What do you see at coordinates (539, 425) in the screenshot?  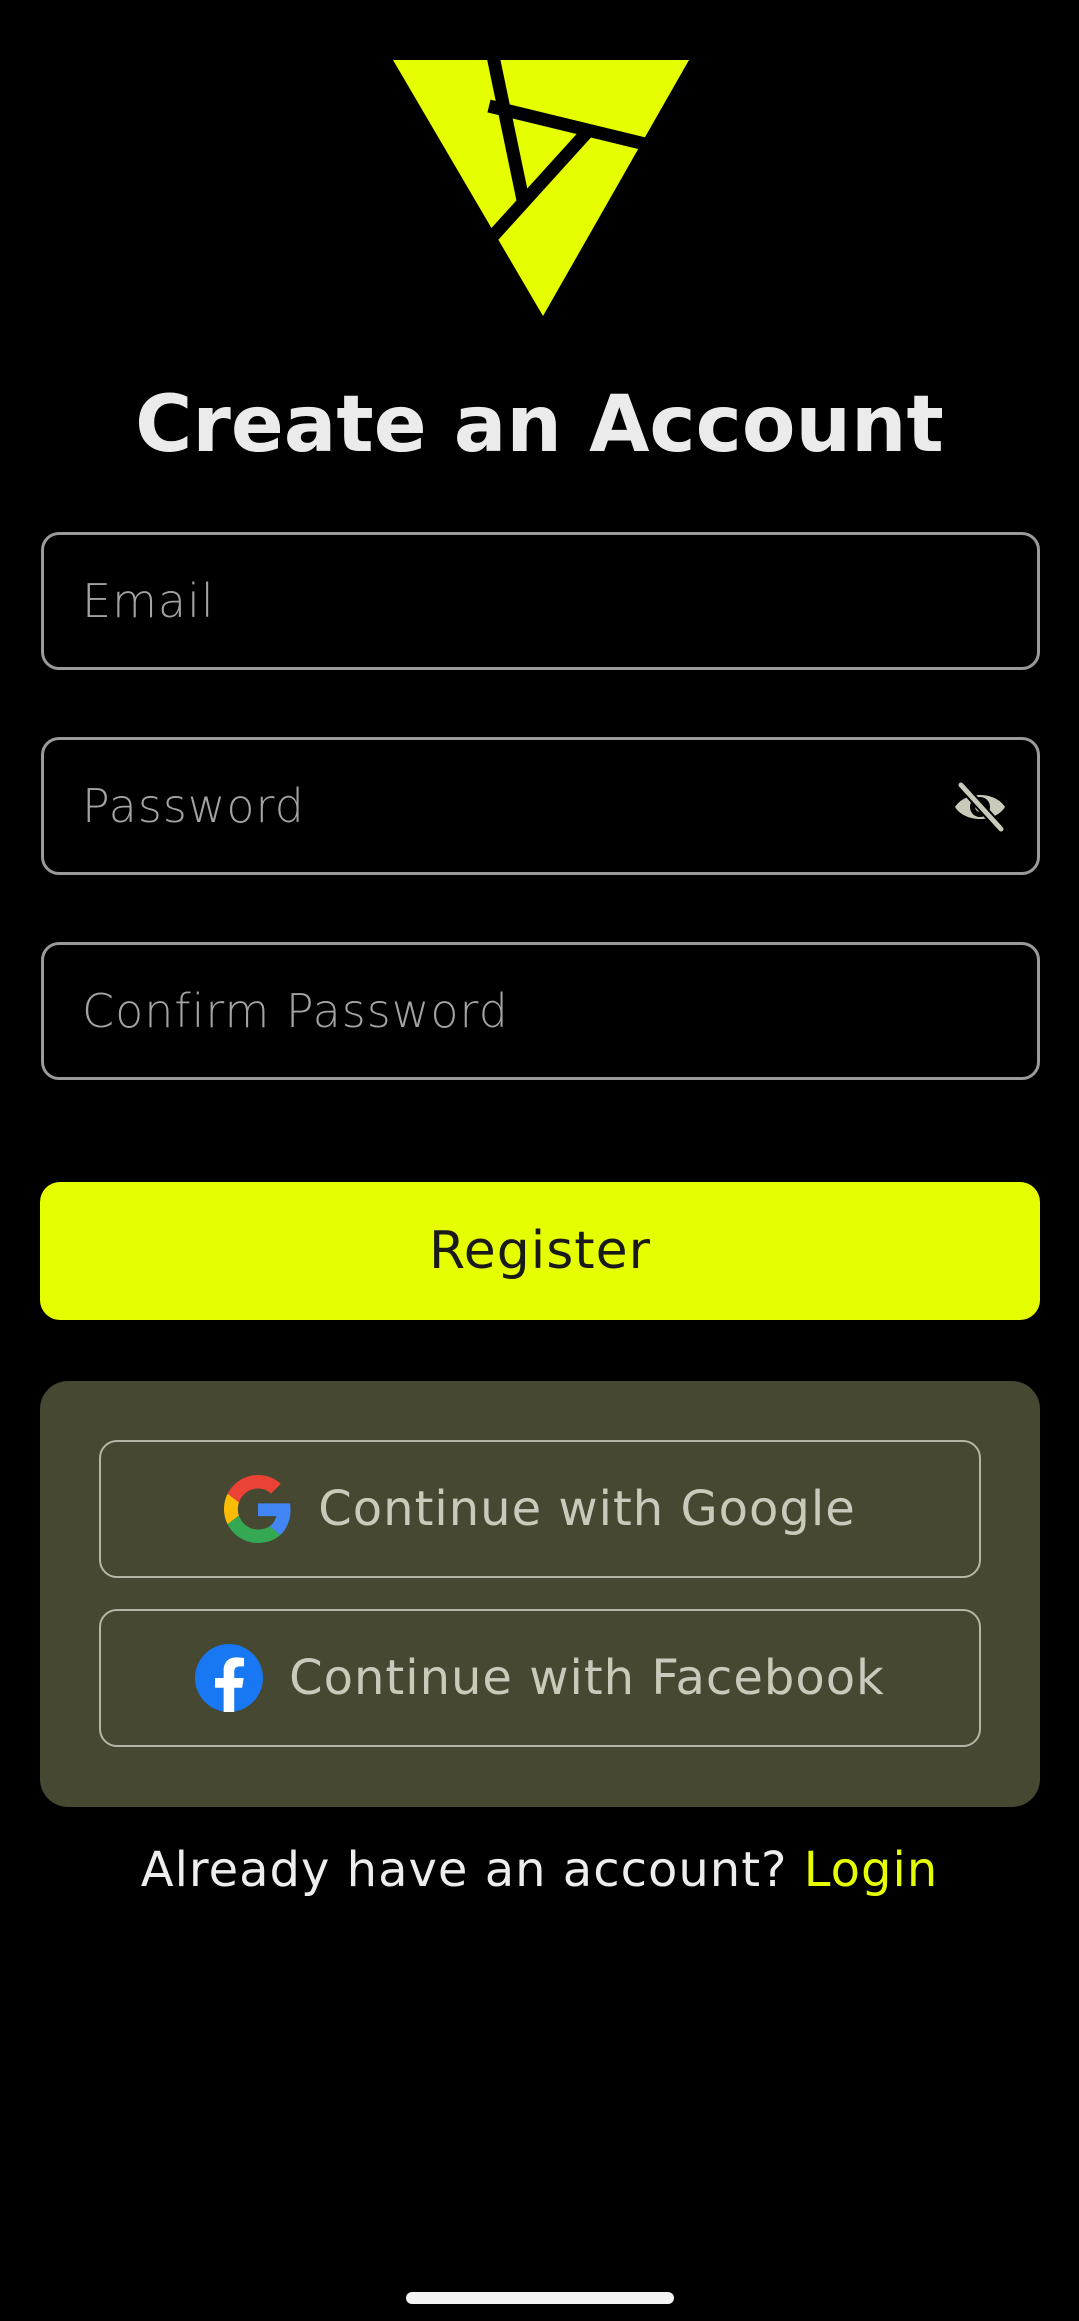 I see `page-title: Create an Account` at bounding box center [539, 425].